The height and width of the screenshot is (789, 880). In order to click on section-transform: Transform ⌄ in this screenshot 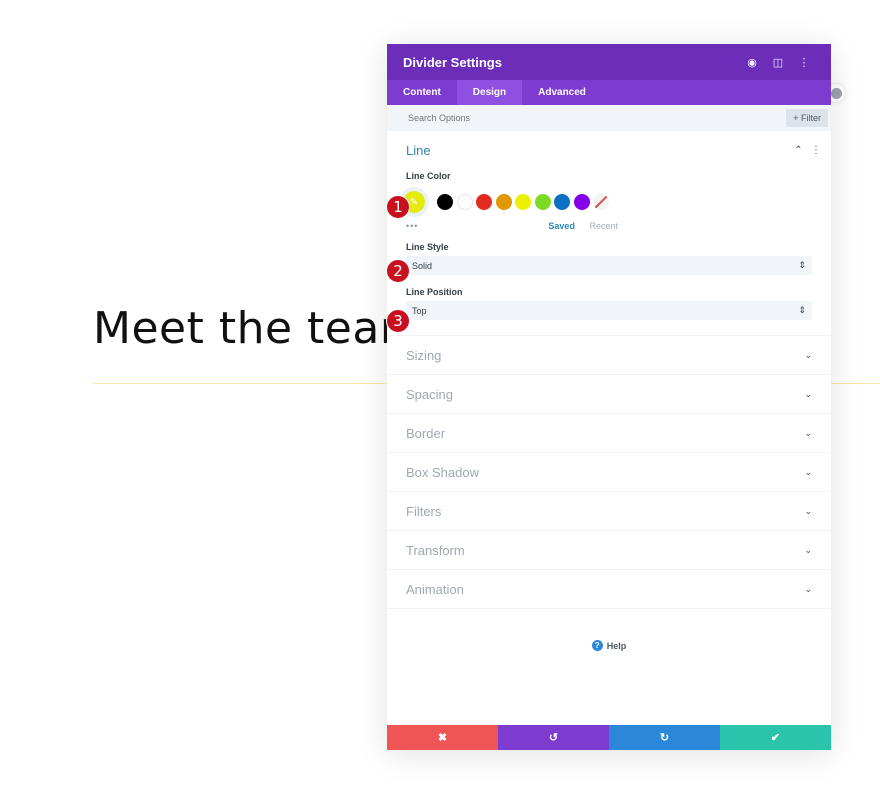, I will do `click(609, 549)`.